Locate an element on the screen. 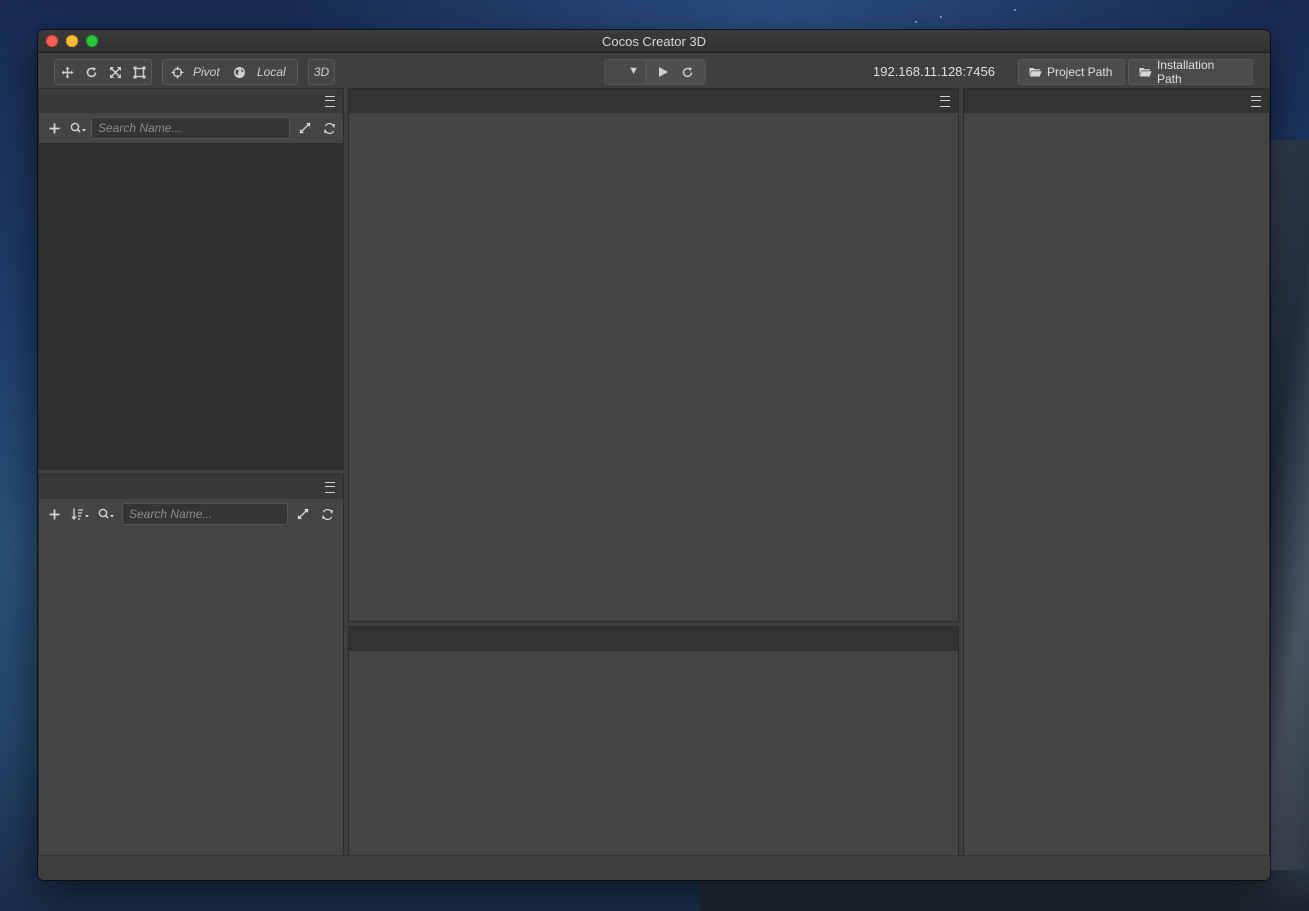 Image resolution: width=1309 pixels, height=911 pixels. window-title: Cocos Creator 3D is located at coordinates (654, 41).